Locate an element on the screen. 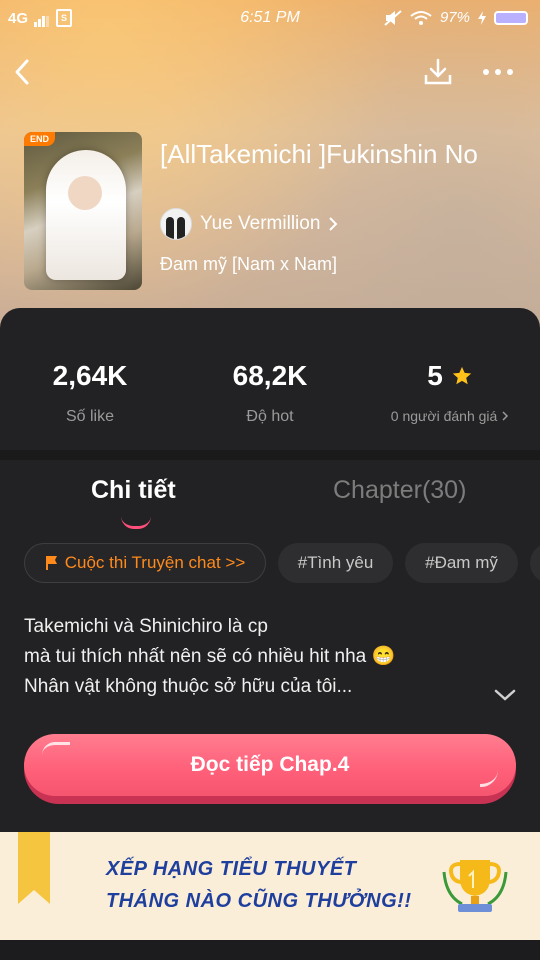 This screenshot has width=540, height=960. contest-chip: Cuộc thi Truyện chat >> is located at coordinates (145, 563).